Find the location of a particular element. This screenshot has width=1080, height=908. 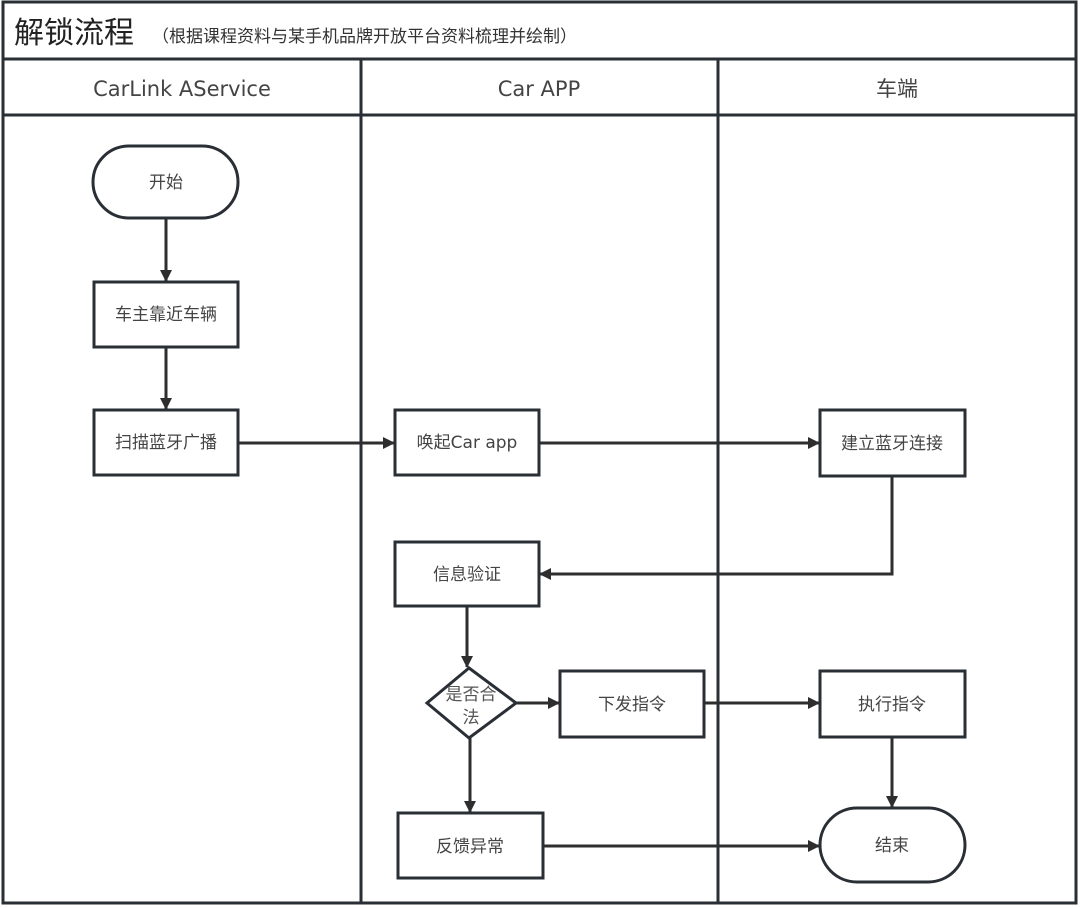

node-label: 扫描蓝牙广播 is located at coordinates (166, 443).